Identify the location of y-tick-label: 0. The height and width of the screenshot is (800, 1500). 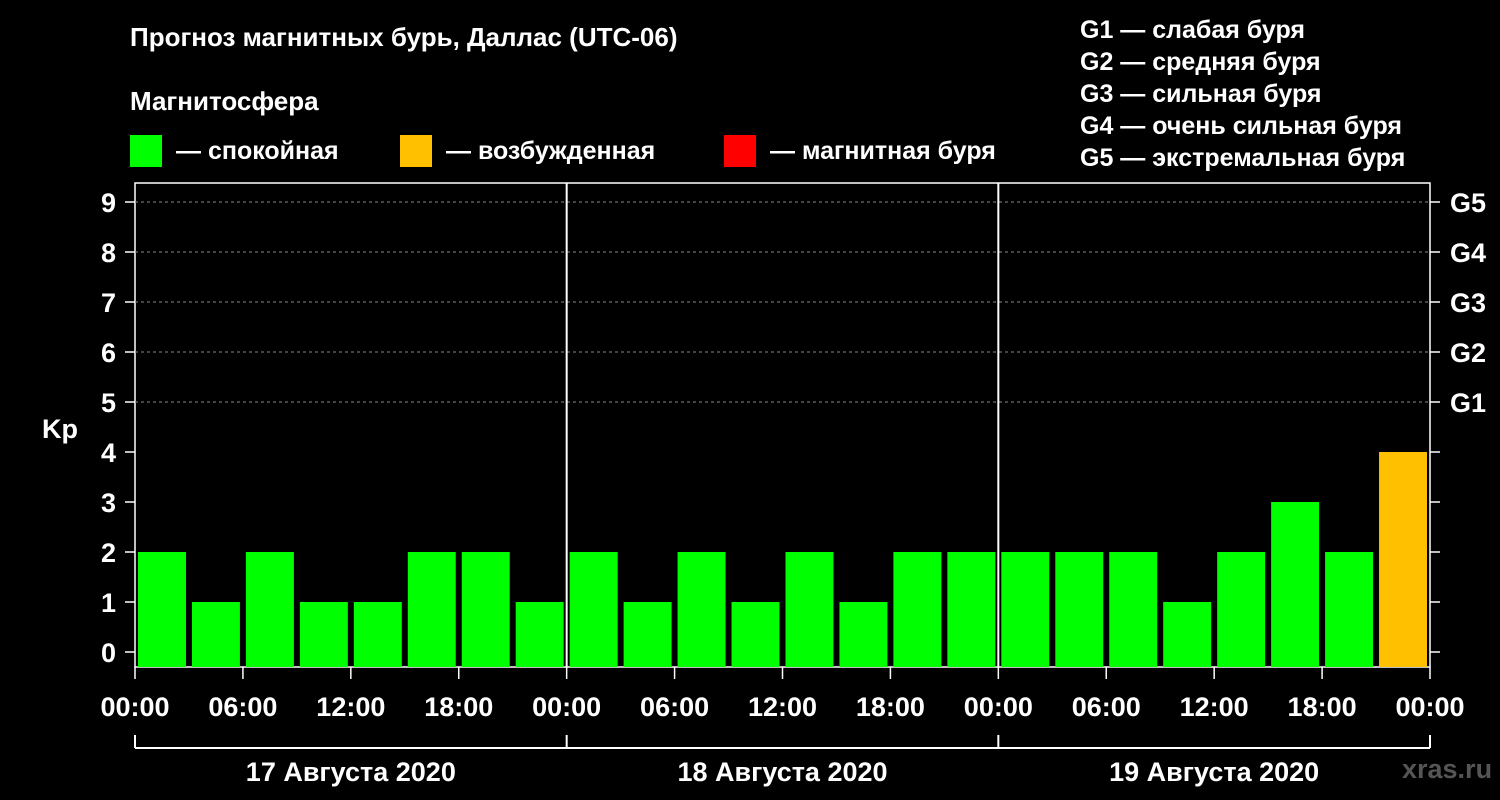
(108, 653).